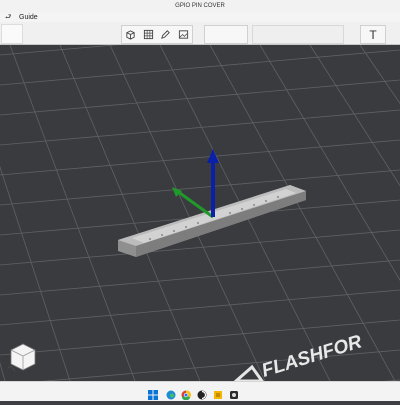 The height and width of the screenshot is (405, 400). I want to click on window-titlebar: GPIO PIN COVER, so click(200, 7).